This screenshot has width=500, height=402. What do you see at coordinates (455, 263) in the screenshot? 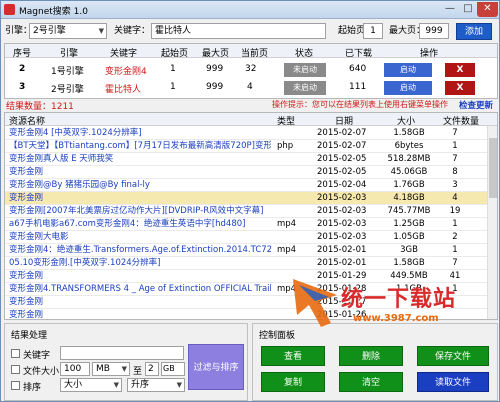
I see `result-file-count: 7` at bounding box center [455, 263].